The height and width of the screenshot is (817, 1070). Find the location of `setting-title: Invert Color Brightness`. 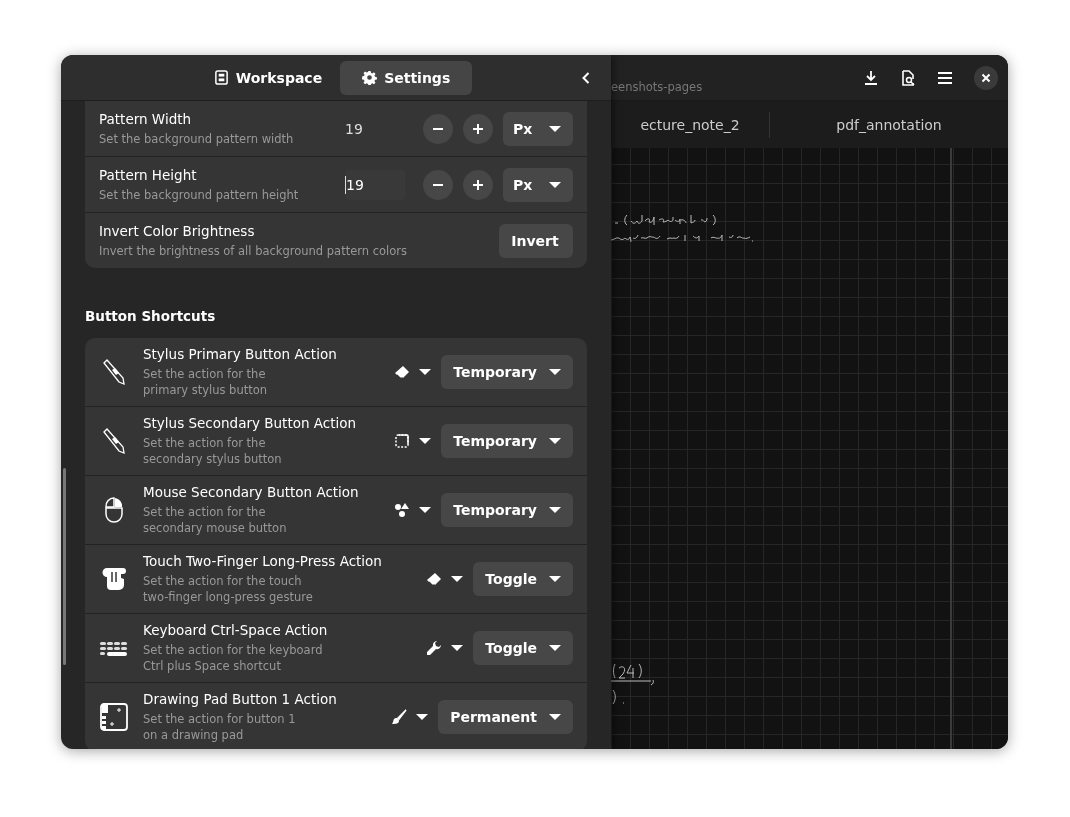

setting-title: Invert Color Brightness is located at coordinates (177, 230).